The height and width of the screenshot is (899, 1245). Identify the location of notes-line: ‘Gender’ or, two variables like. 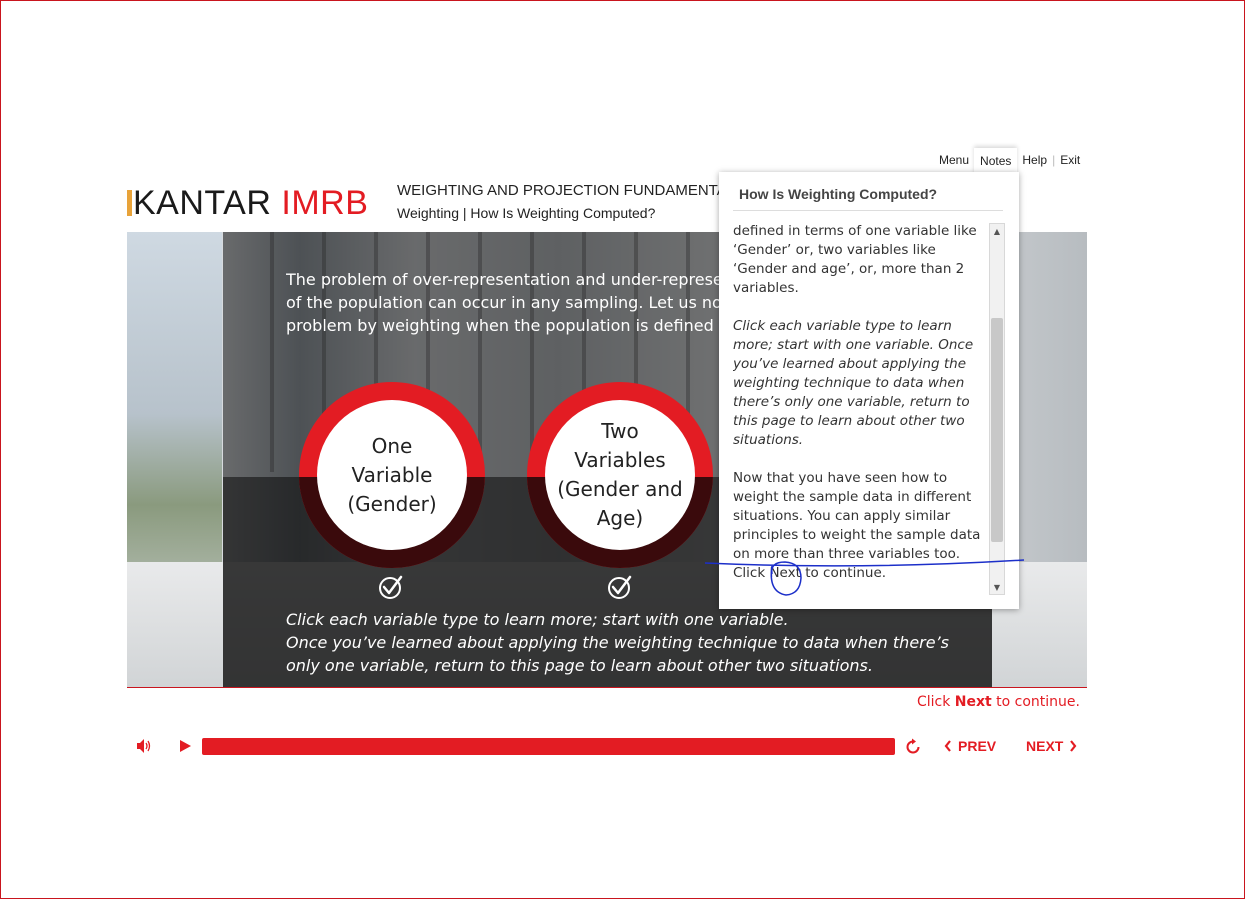
(834, 250).